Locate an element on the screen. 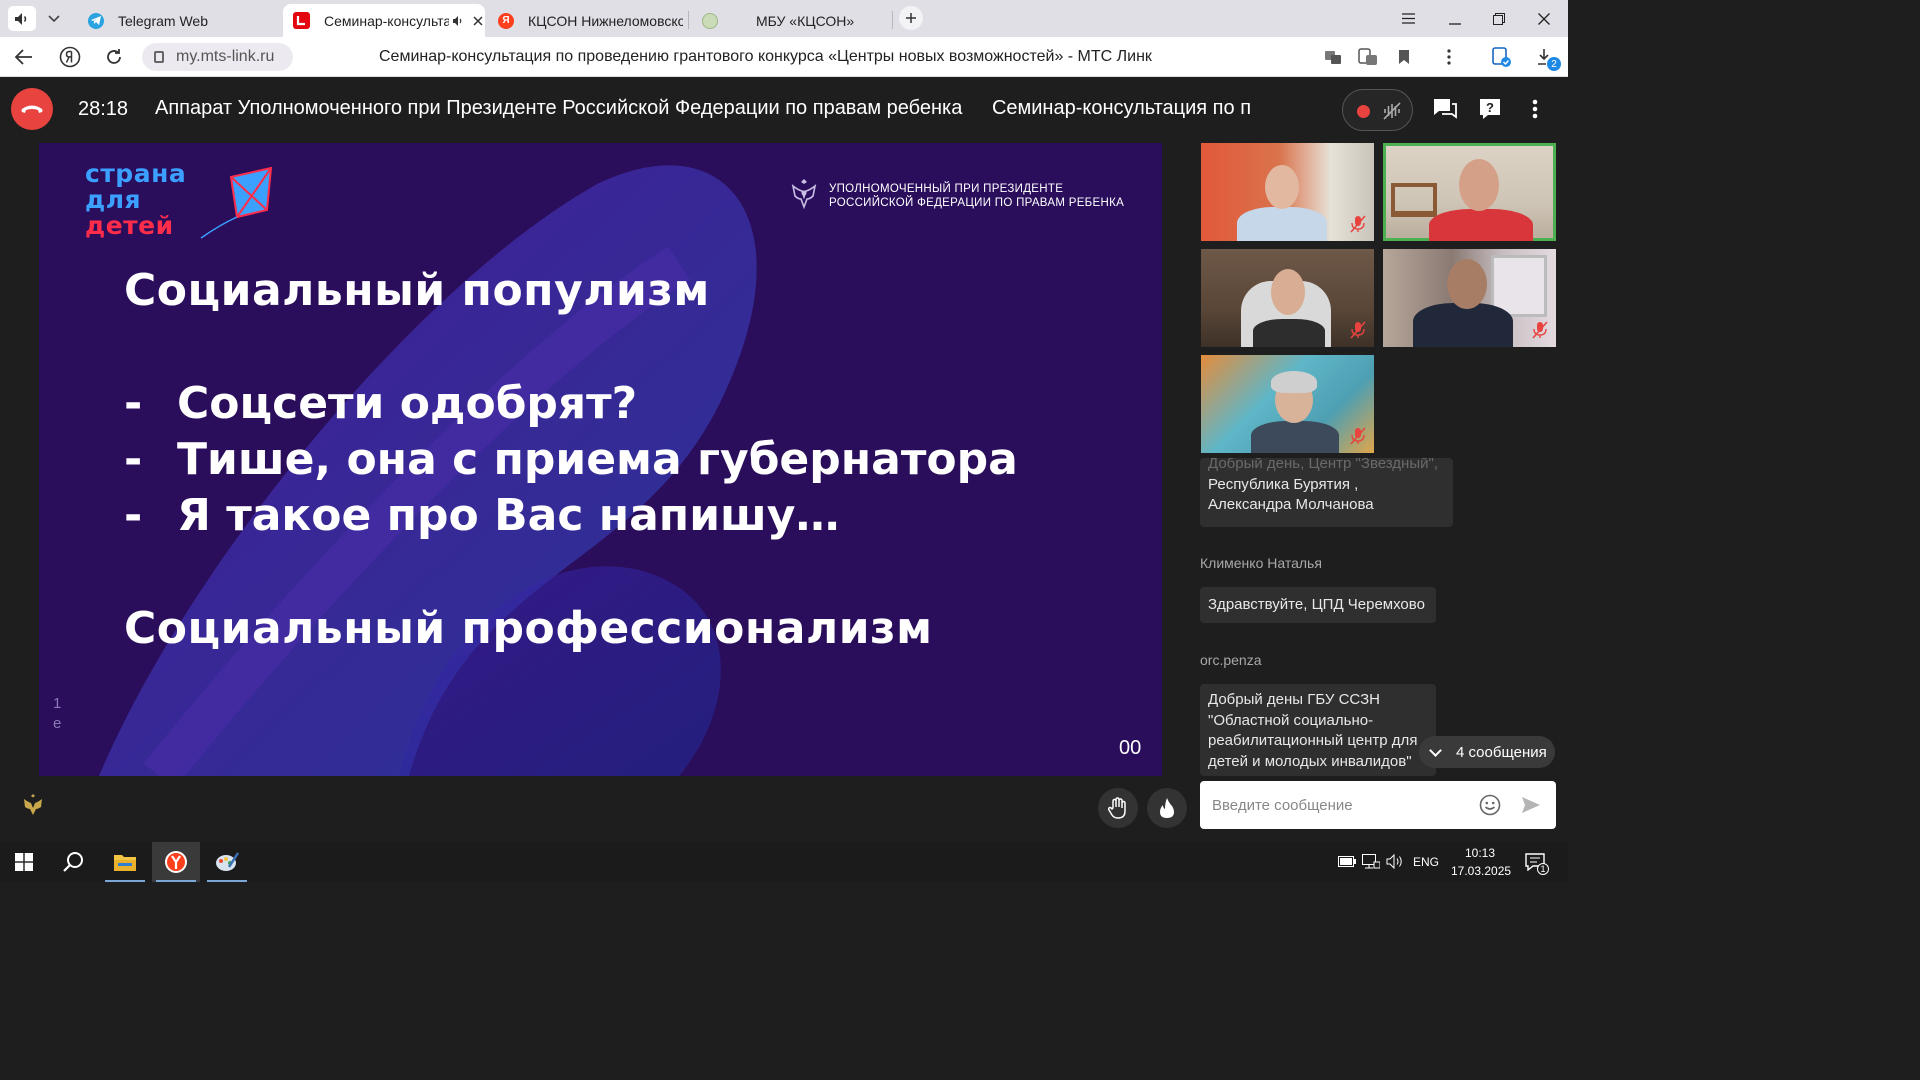 This screenshot has width=1920, height=1080. network-icon is located at coordinates (1371, 861).